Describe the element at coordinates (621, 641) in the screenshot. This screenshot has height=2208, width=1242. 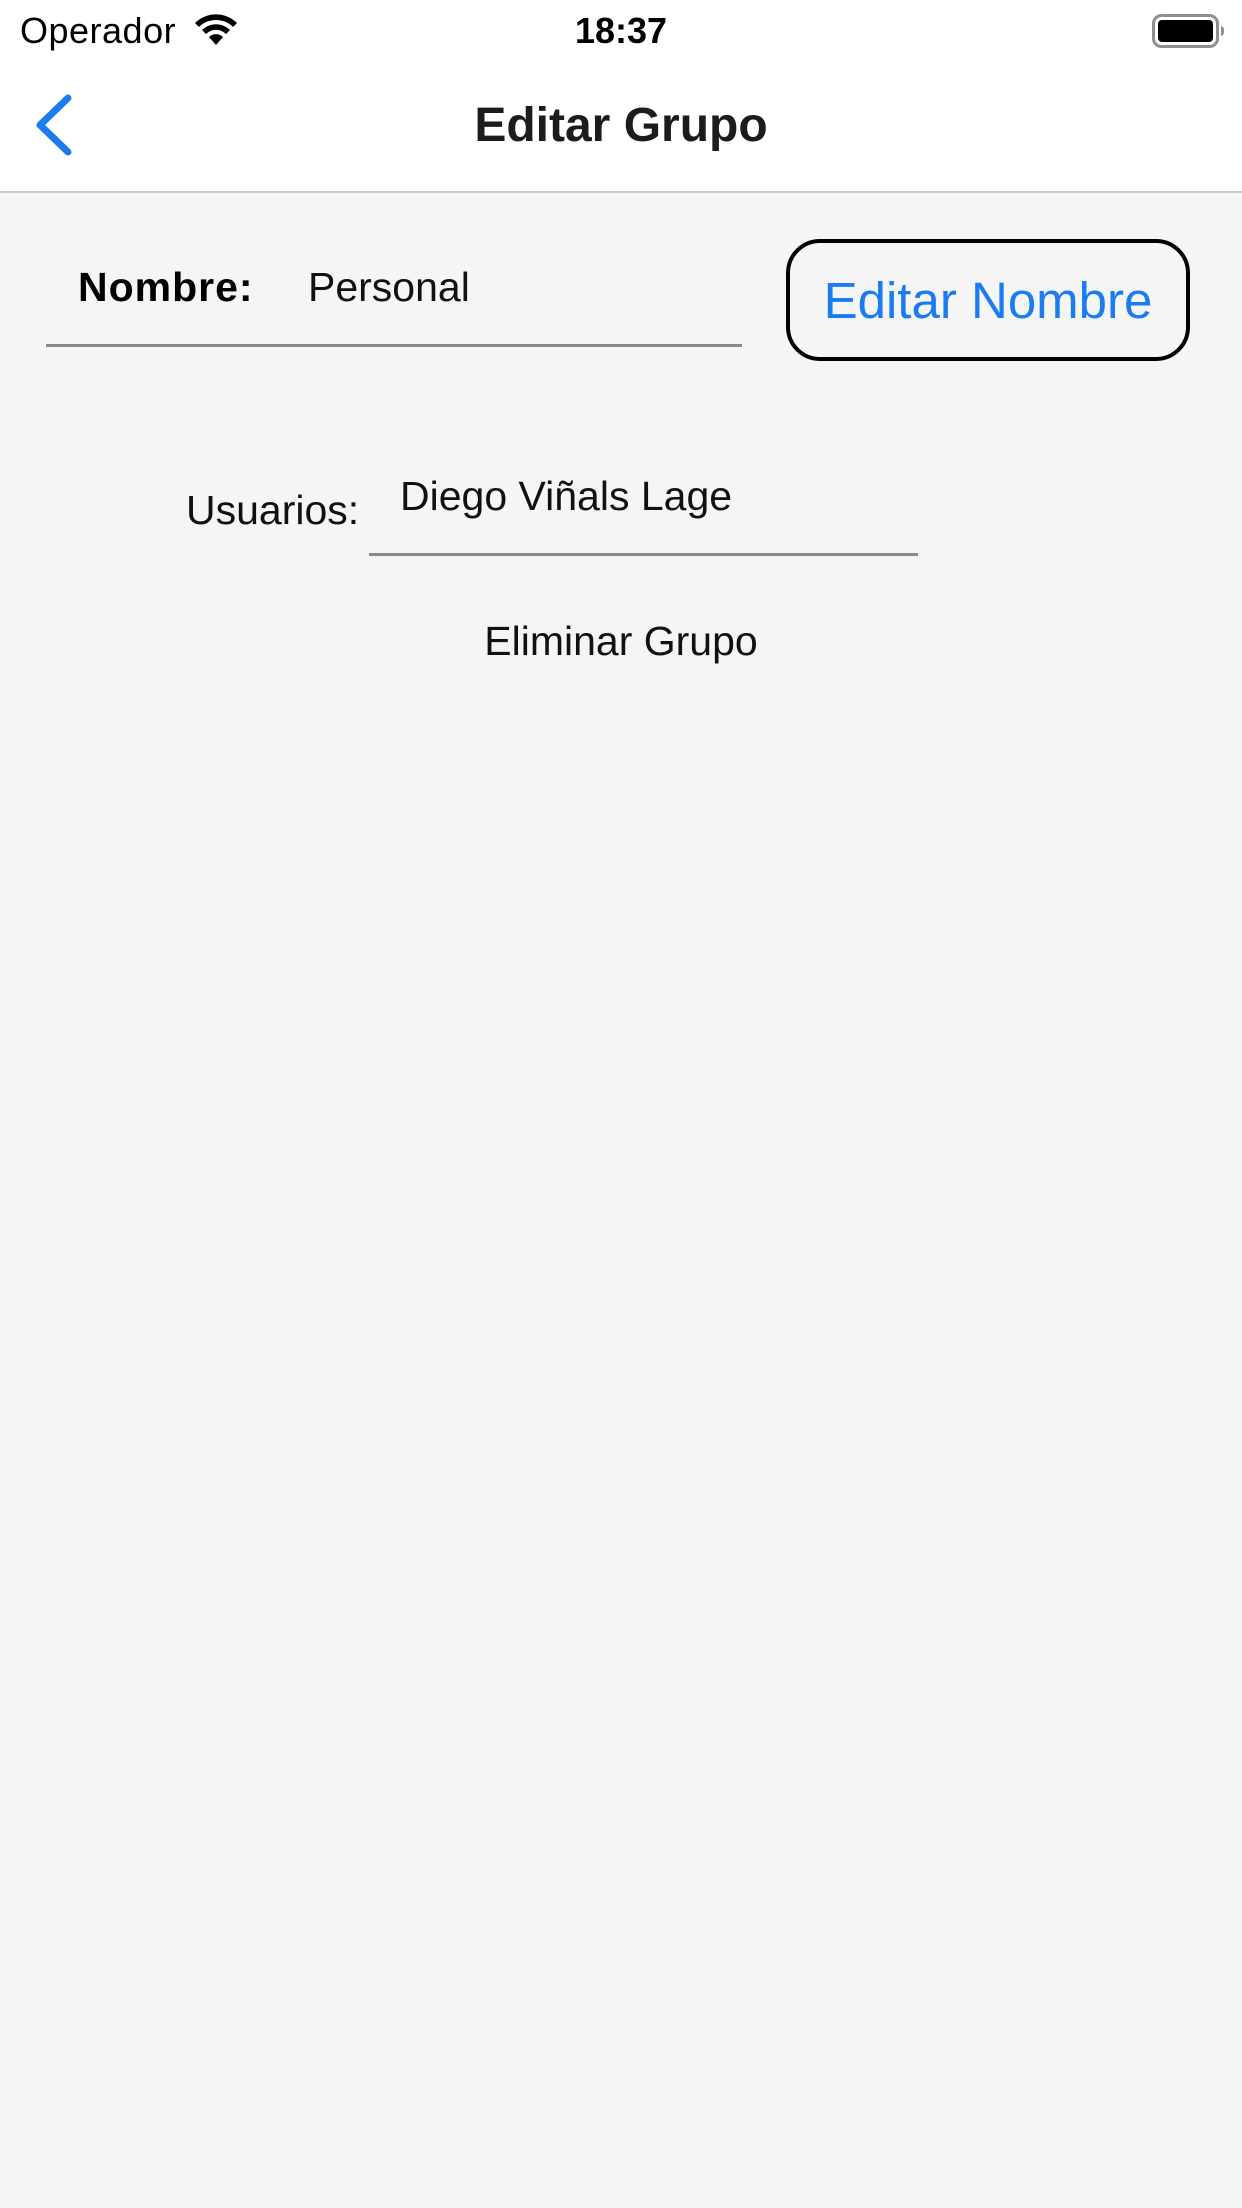
I see `delete-group-button: Eliminar Grupo` at that location.